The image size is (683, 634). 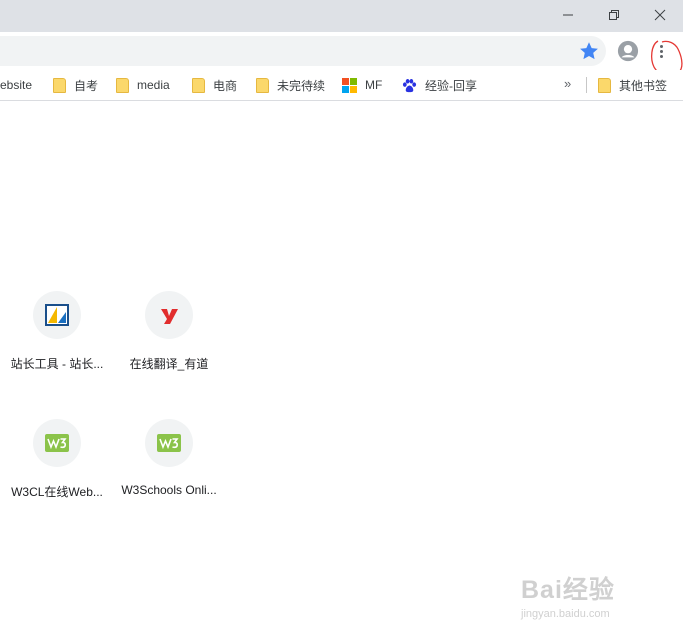 I want to click on microsoft-icon, so click(x=349, y=85).